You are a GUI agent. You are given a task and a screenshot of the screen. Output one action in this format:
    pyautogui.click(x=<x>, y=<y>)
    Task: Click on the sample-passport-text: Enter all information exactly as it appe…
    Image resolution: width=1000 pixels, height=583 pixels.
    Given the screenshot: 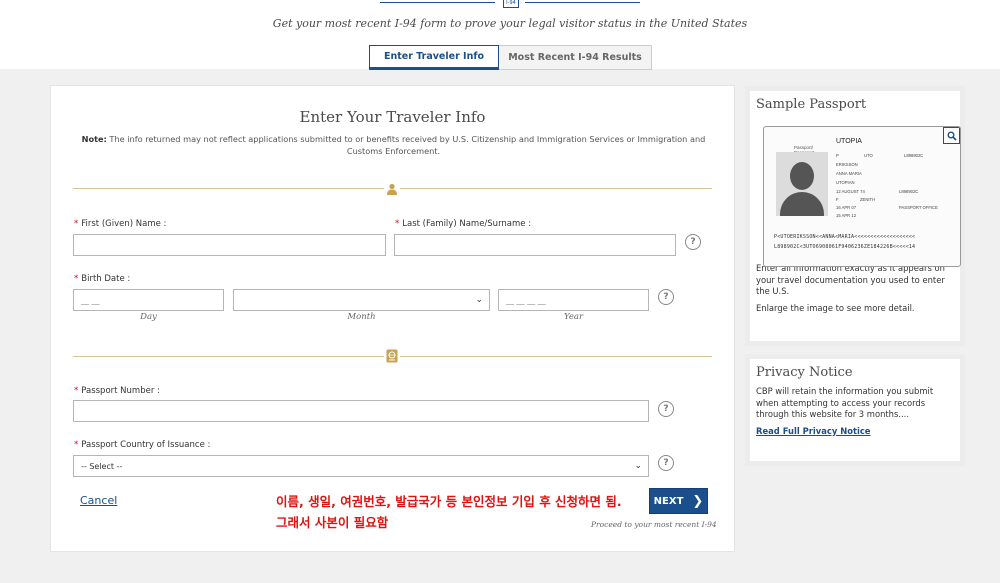 What is the action you would take?
    pyautogui.click(x=850, y=279)
    